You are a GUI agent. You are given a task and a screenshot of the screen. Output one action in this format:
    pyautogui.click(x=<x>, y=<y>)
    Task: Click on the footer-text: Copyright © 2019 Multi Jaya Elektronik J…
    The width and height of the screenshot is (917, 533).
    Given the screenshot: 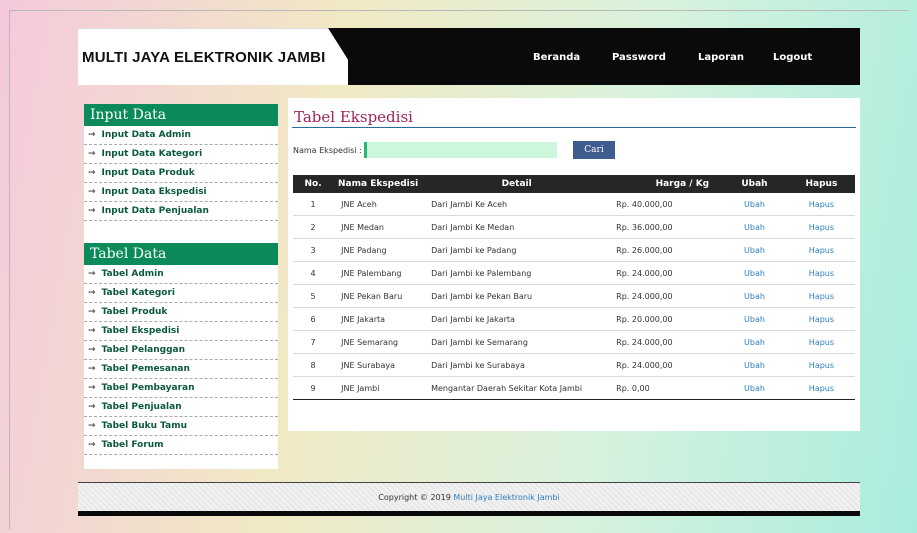 What is the action you would take?
    pyautogui.click(x=469, y=497)
    